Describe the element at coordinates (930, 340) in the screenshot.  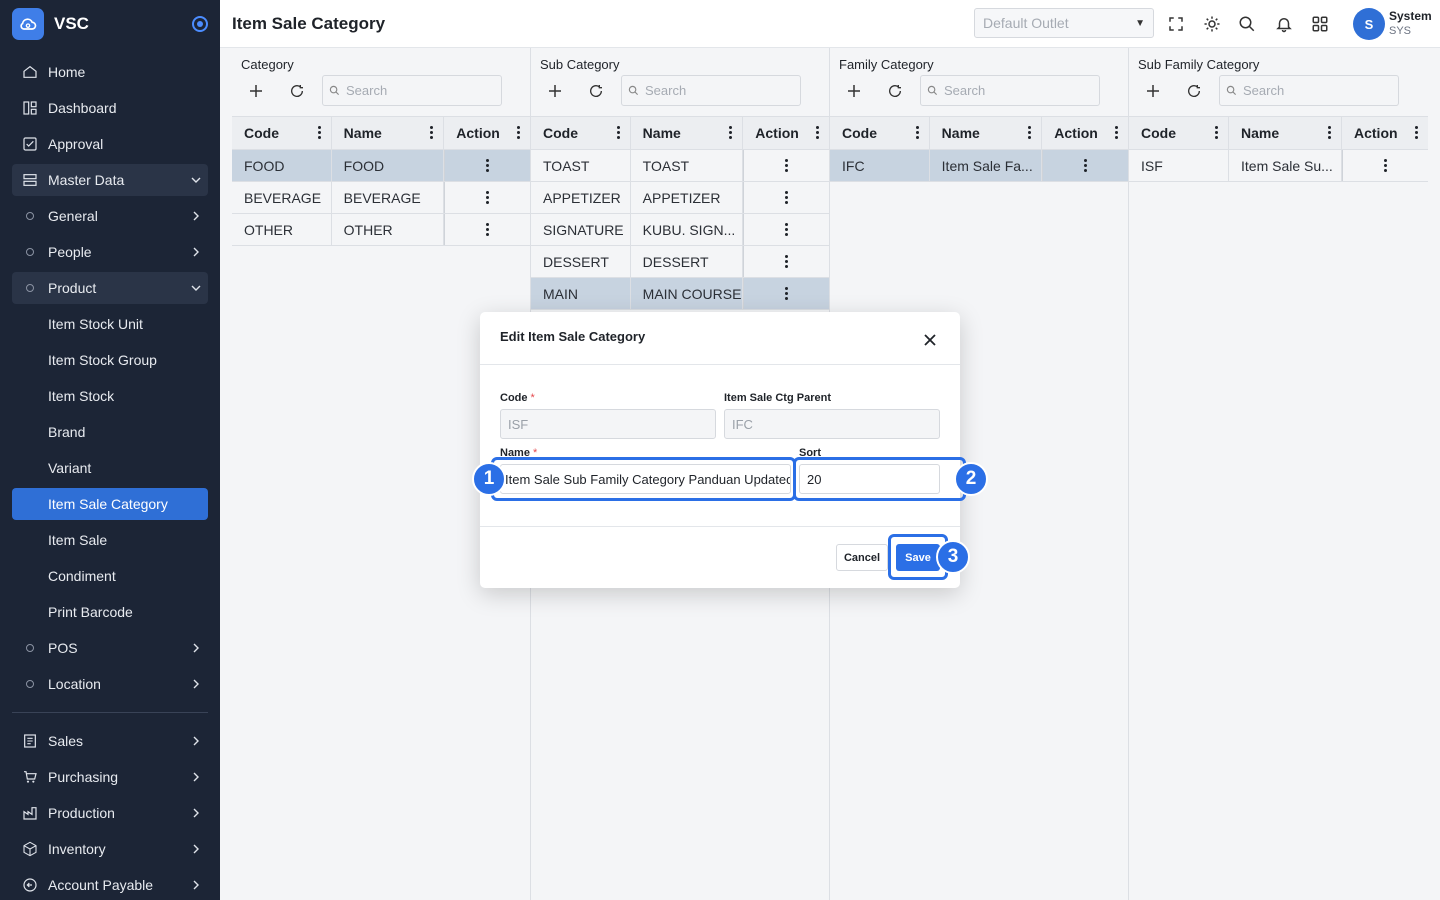
I see `close-icon` at that location.